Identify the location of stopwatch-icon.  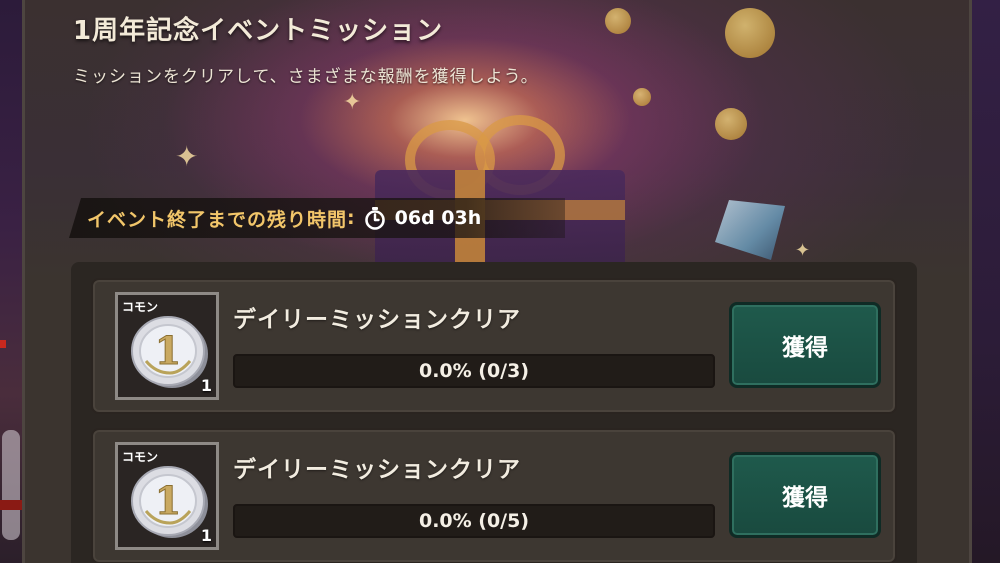
(374, 218).